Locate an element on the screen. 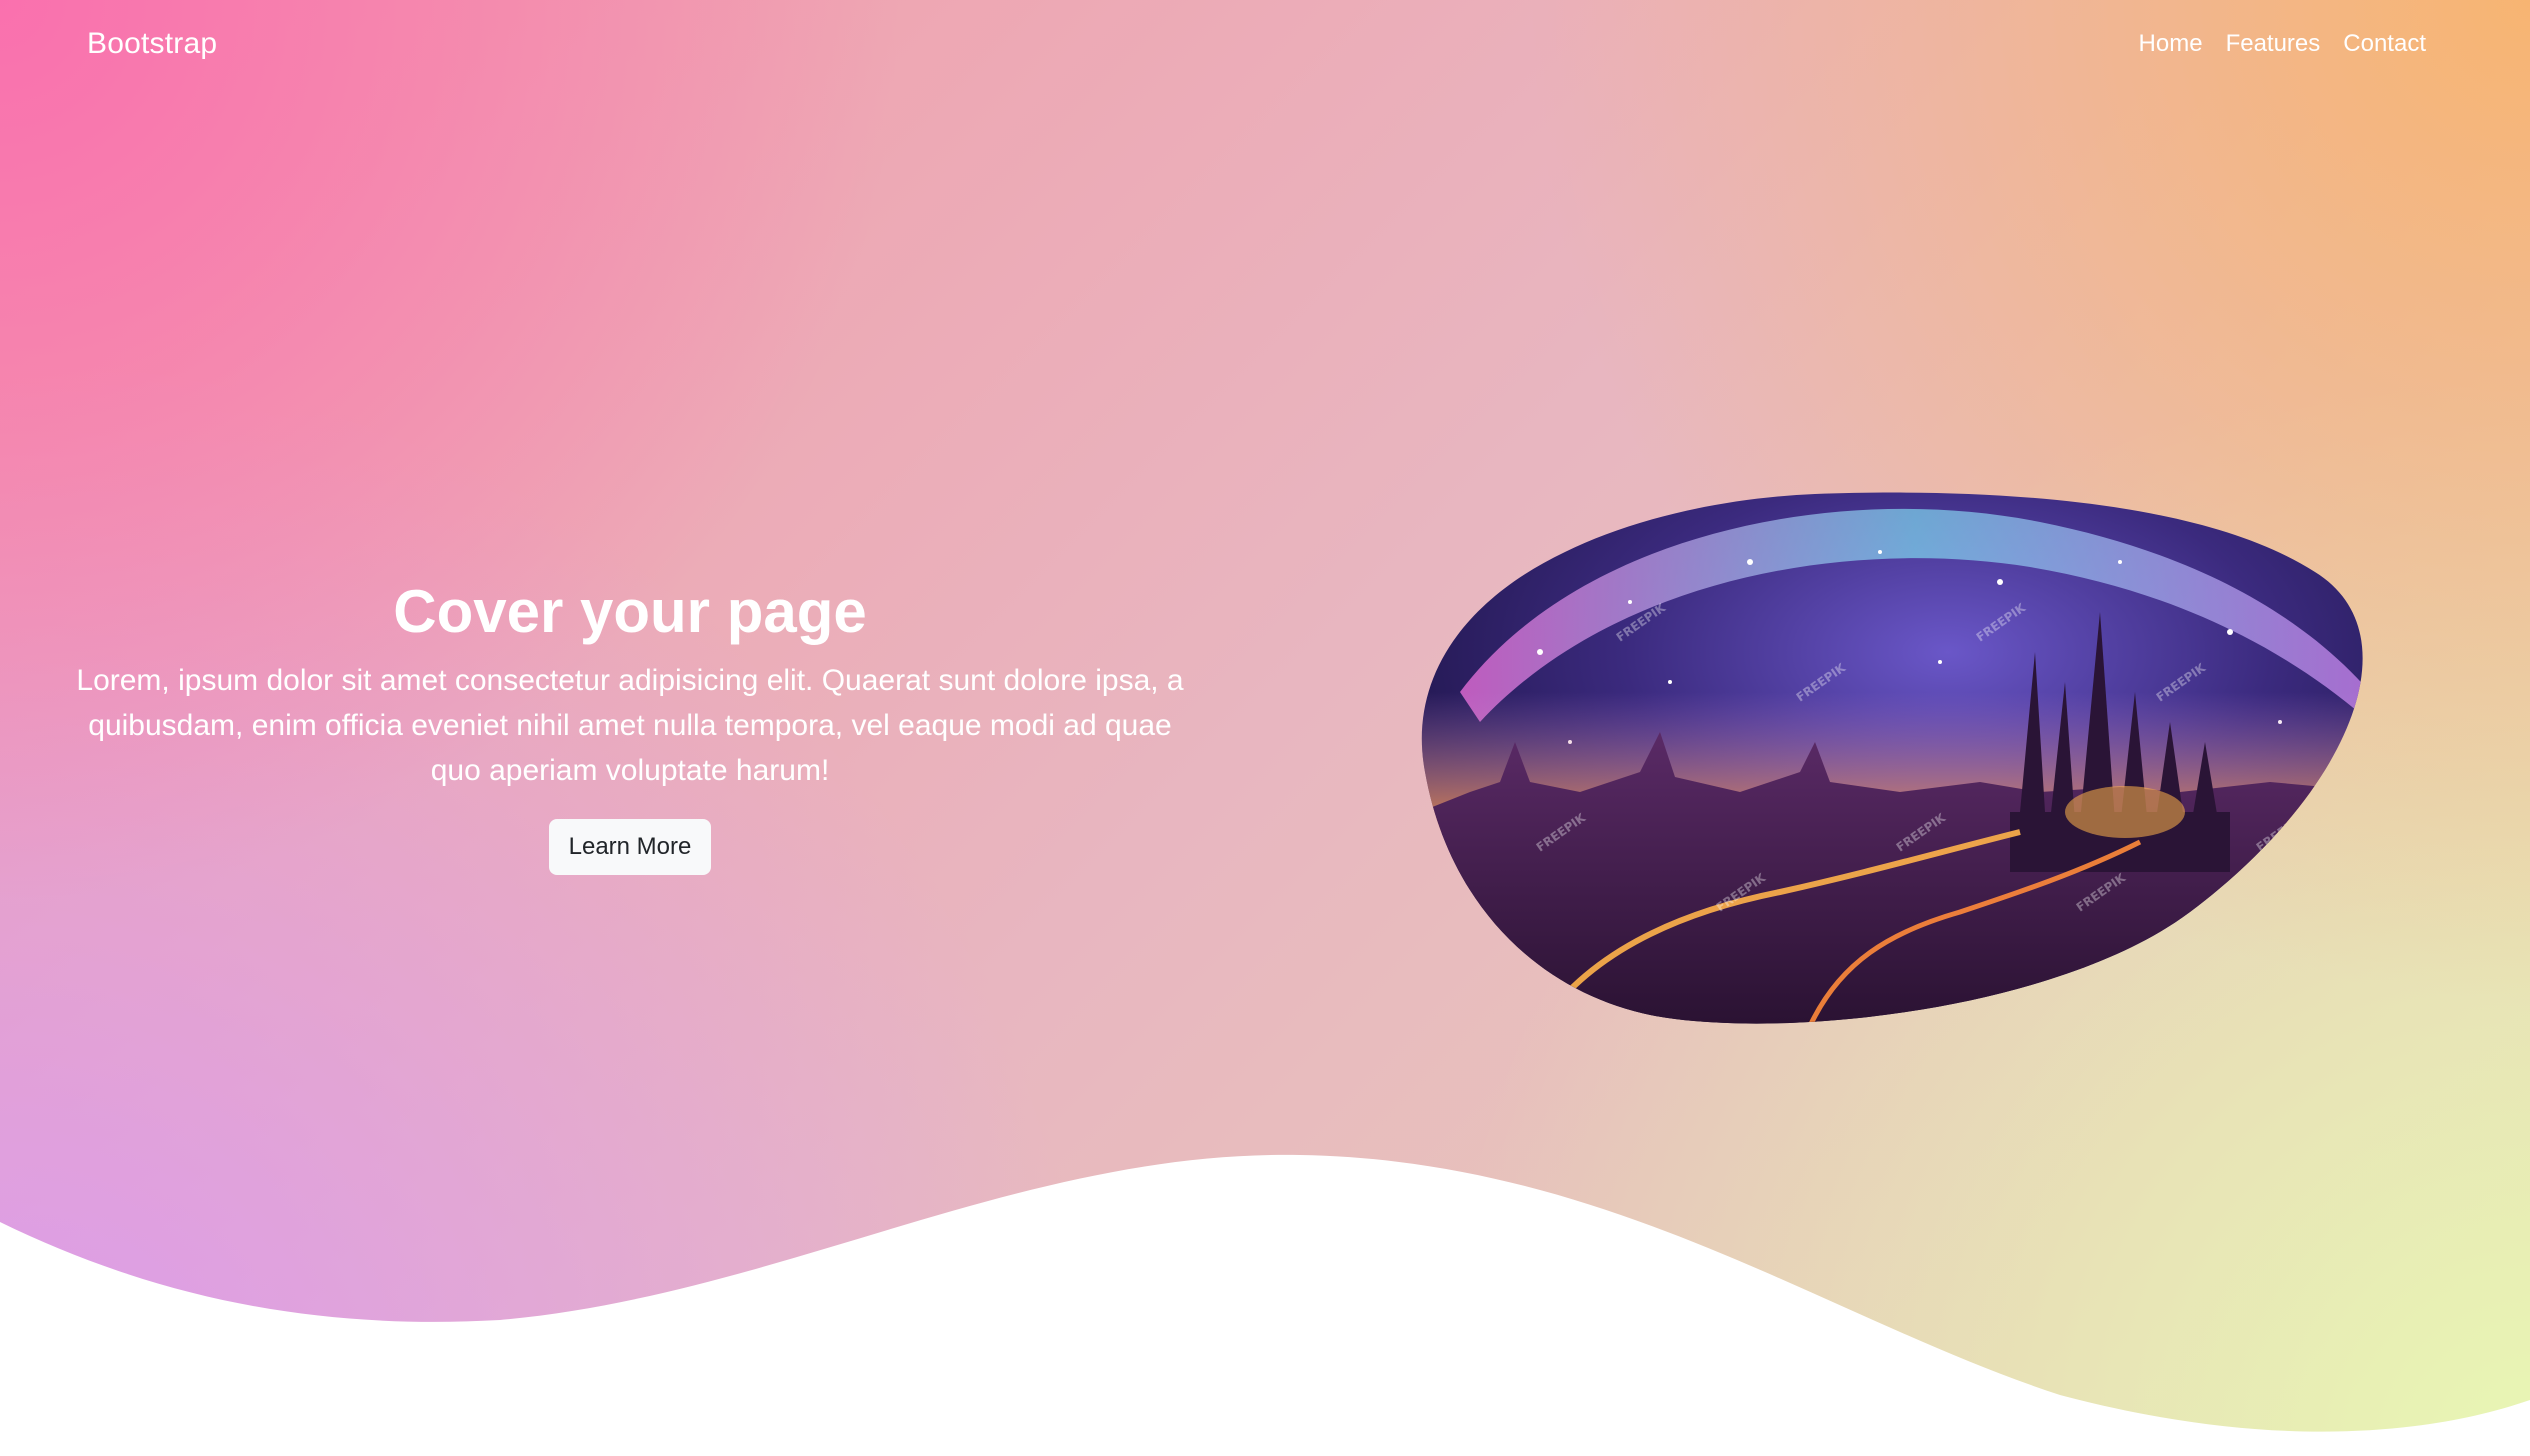  nav-link-features: Features is located at coordinates (2273, 44).